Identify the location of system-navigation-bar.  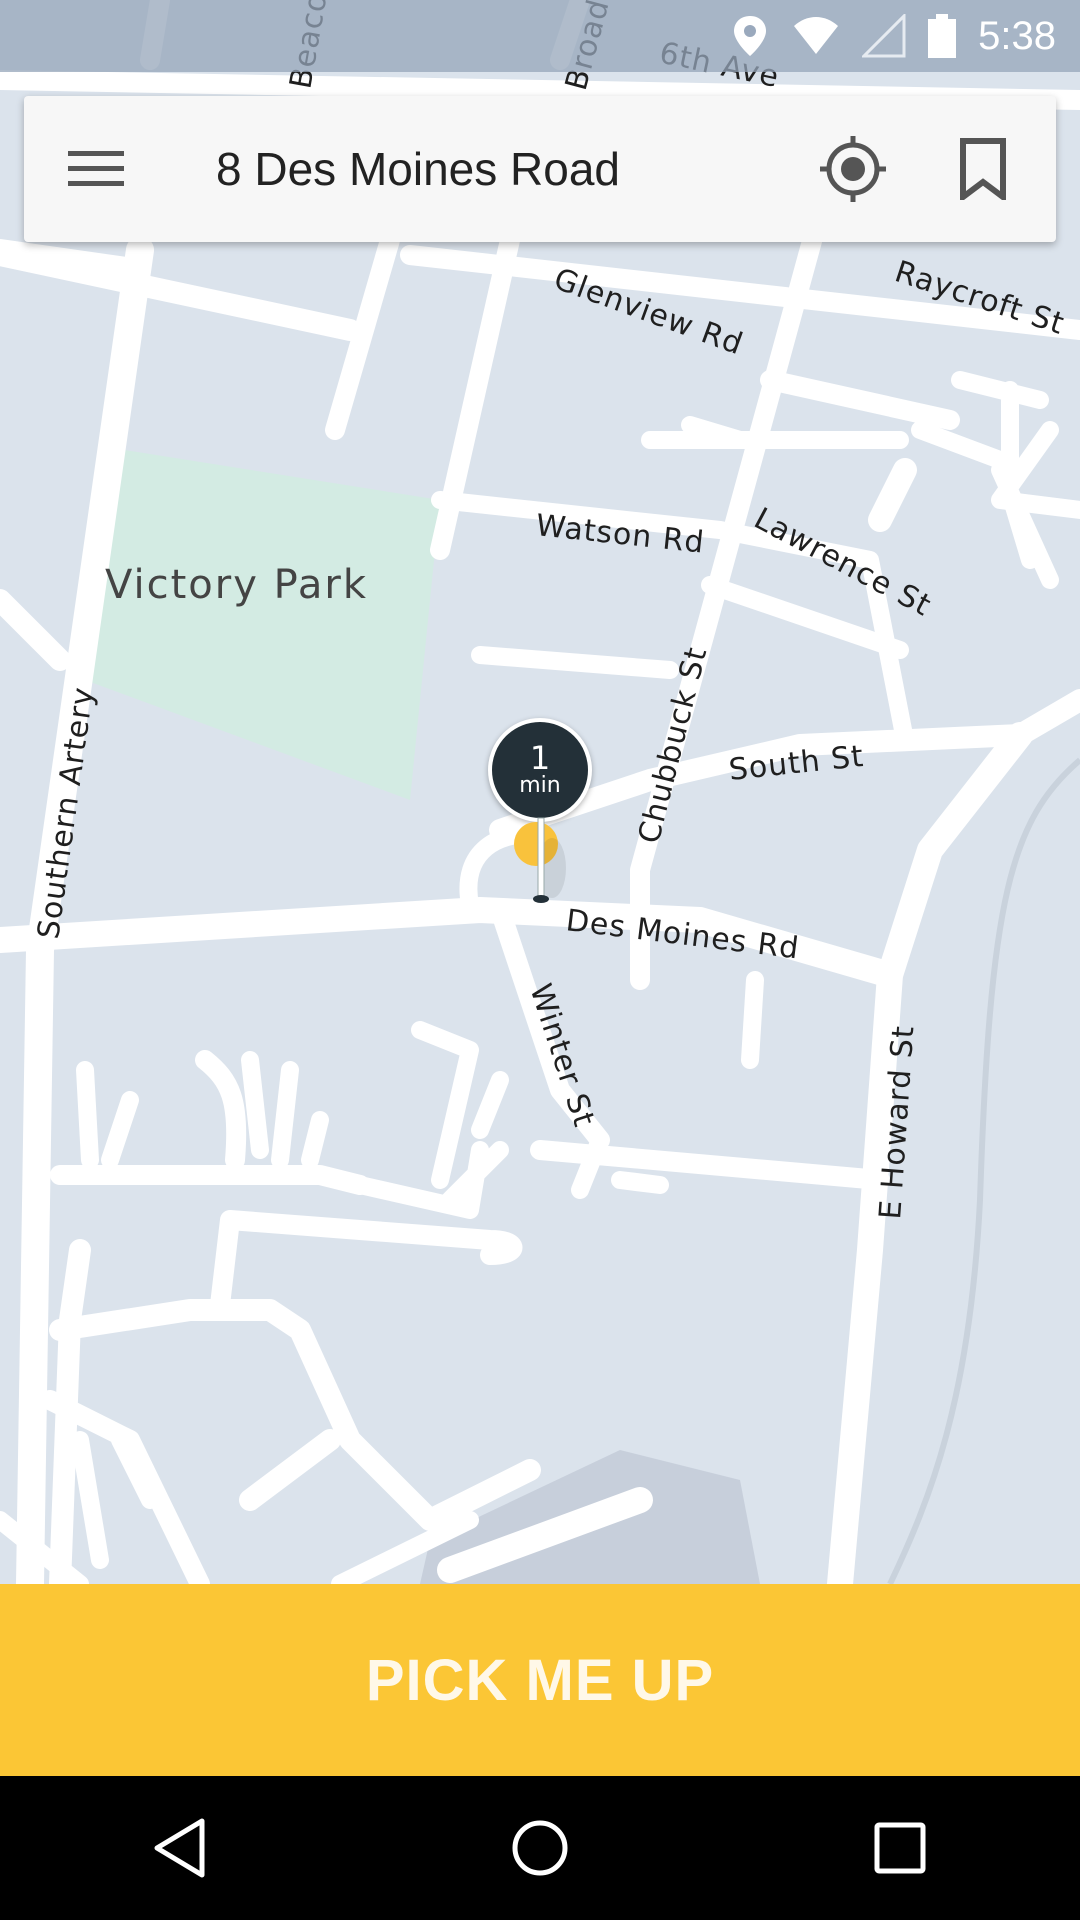
(540, 1848).